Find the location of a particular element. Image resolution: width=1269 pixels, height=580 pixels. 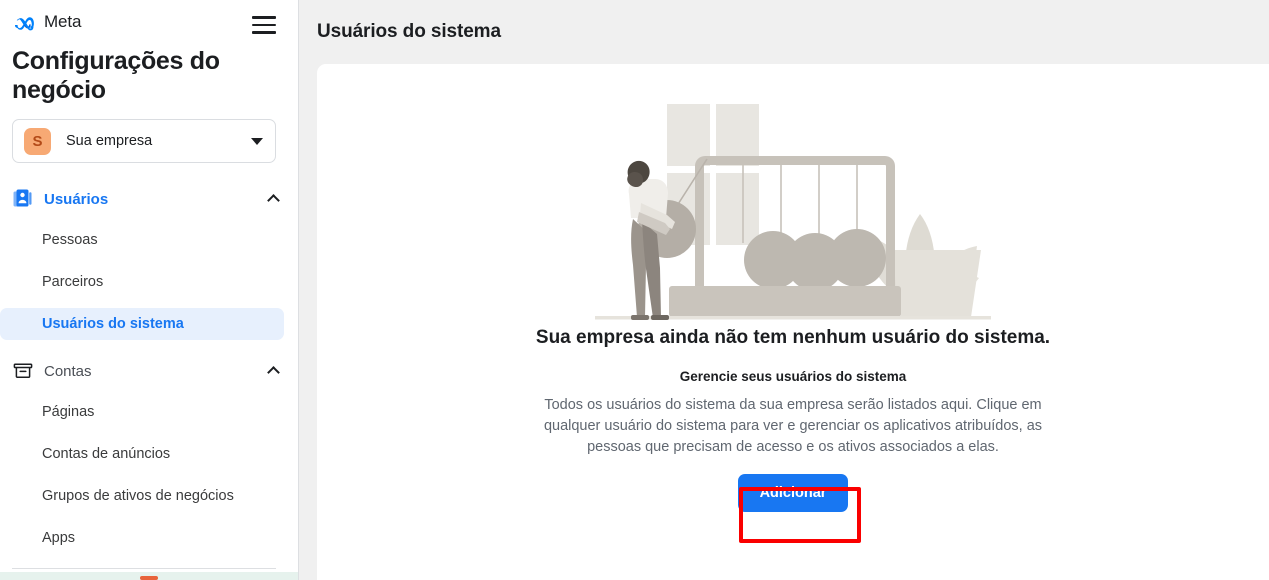

sidebar-item-apps: Apps is located at coordinates (142, 538).